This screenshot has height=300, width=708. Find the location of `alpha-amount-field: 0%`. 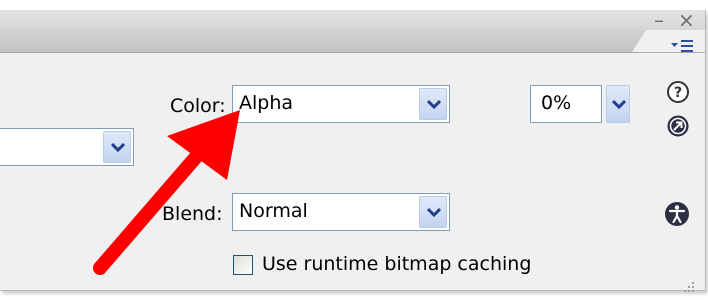

alpha-amount-field: 0% is located at coordinates (566, 104).